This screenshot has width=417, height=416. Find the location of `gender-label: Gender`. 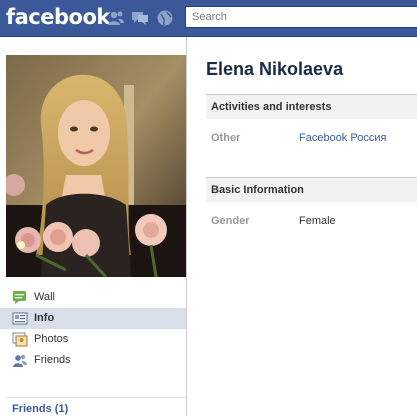

gender-label: Gender is located at coordinates (230, 221).